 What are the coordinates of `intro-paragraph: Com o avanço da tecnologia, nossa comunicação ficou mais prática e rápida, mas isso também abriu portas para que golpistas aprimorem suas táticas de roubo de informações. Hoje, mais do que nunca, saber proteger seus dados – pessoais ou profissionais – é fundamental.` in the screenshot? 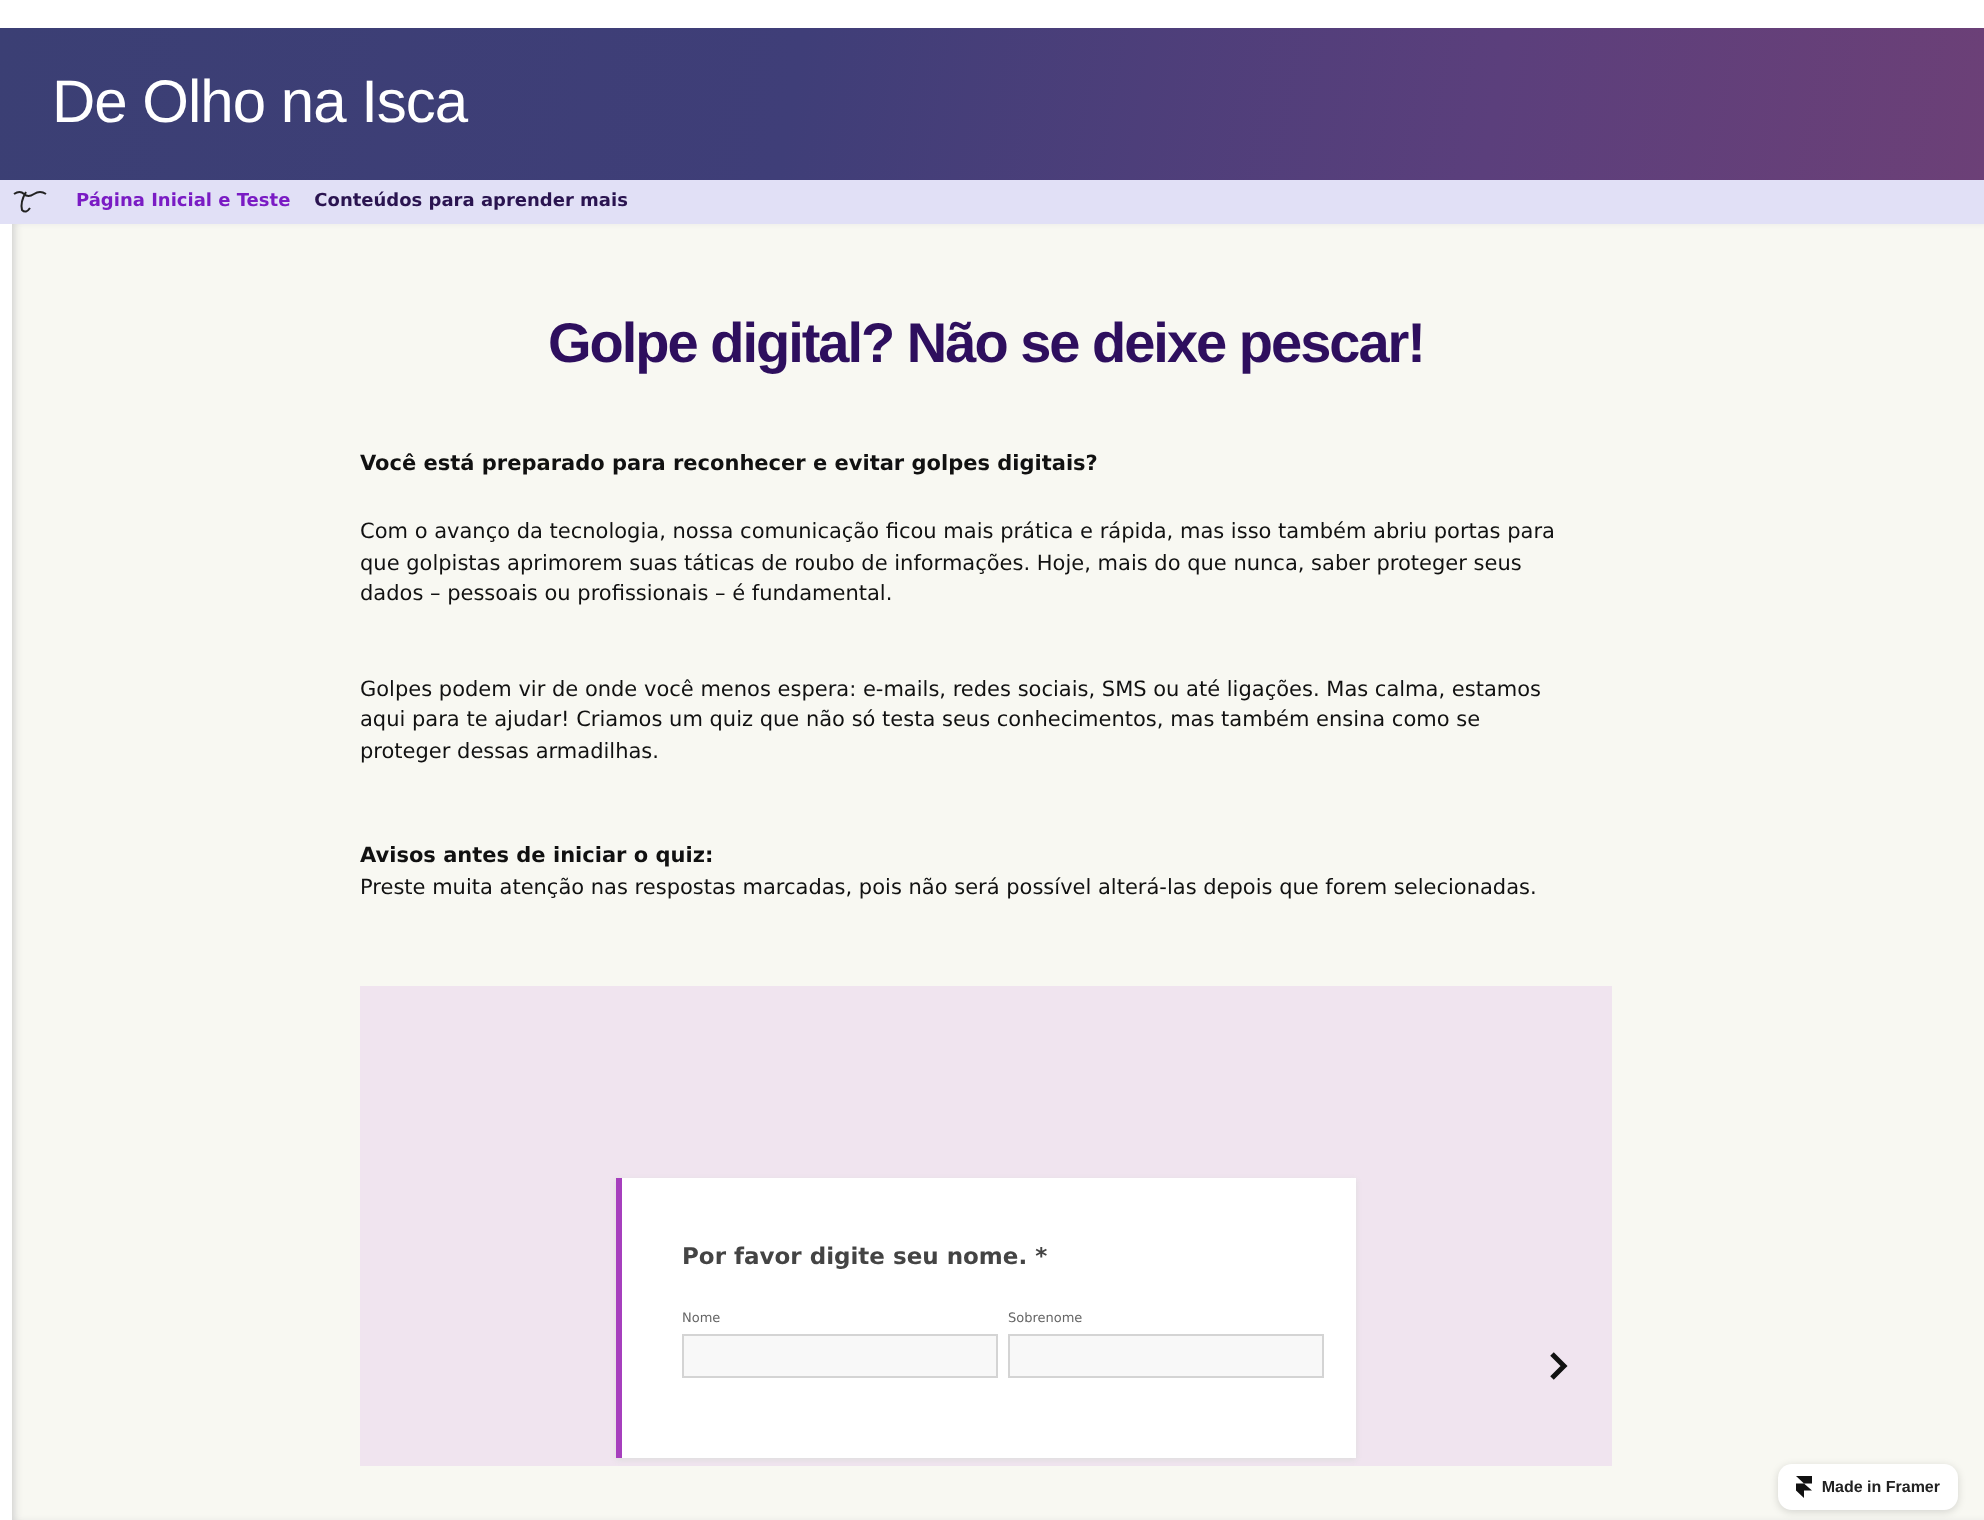 It's located at (958, 564).